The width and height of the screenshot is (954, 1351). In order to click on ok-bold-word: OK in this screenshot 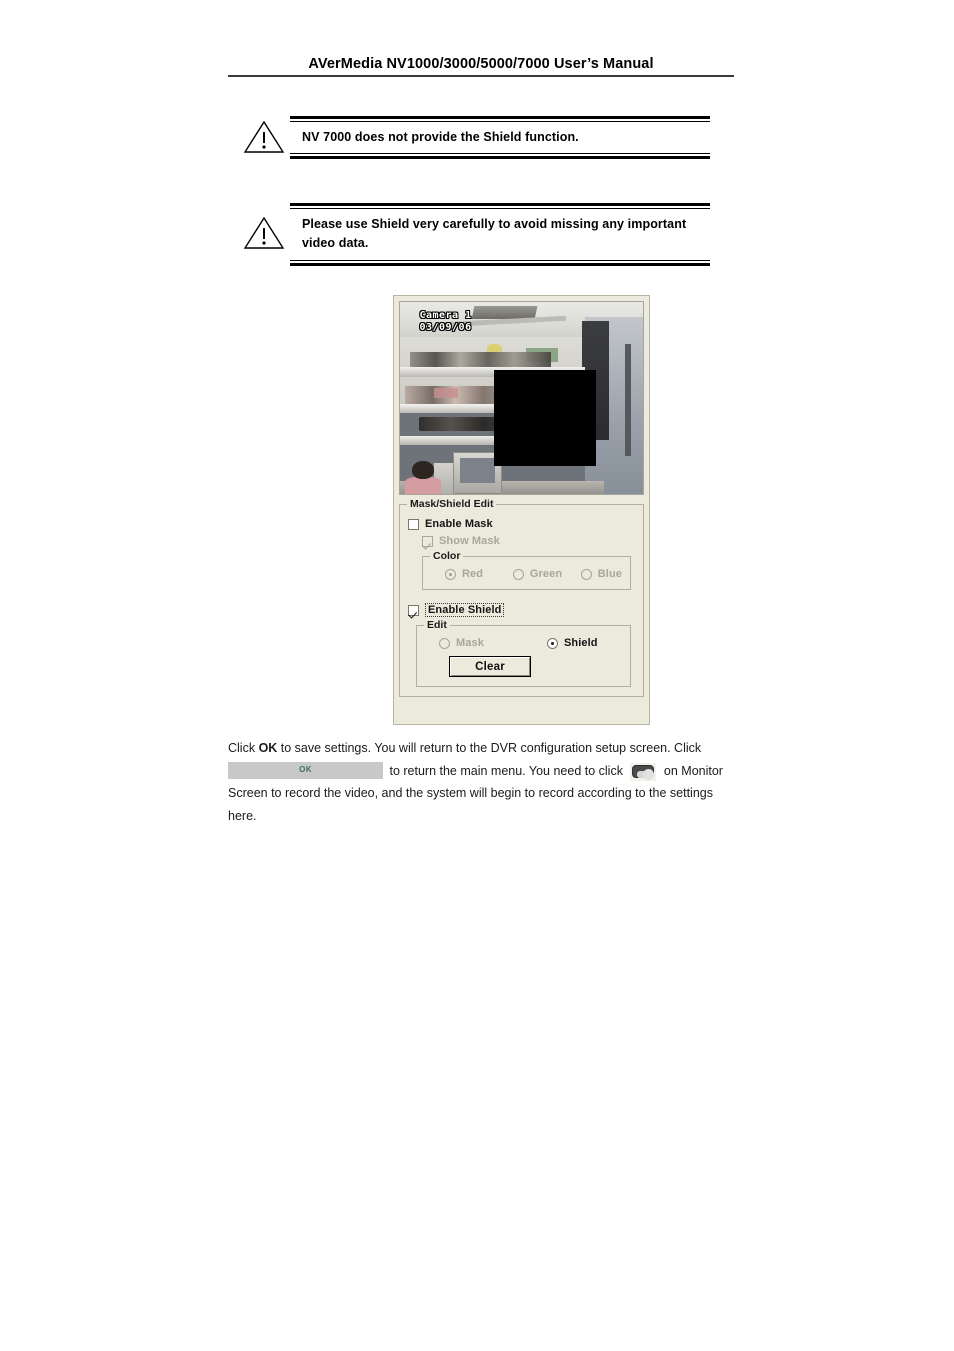, I will do `click(268, 748)`.